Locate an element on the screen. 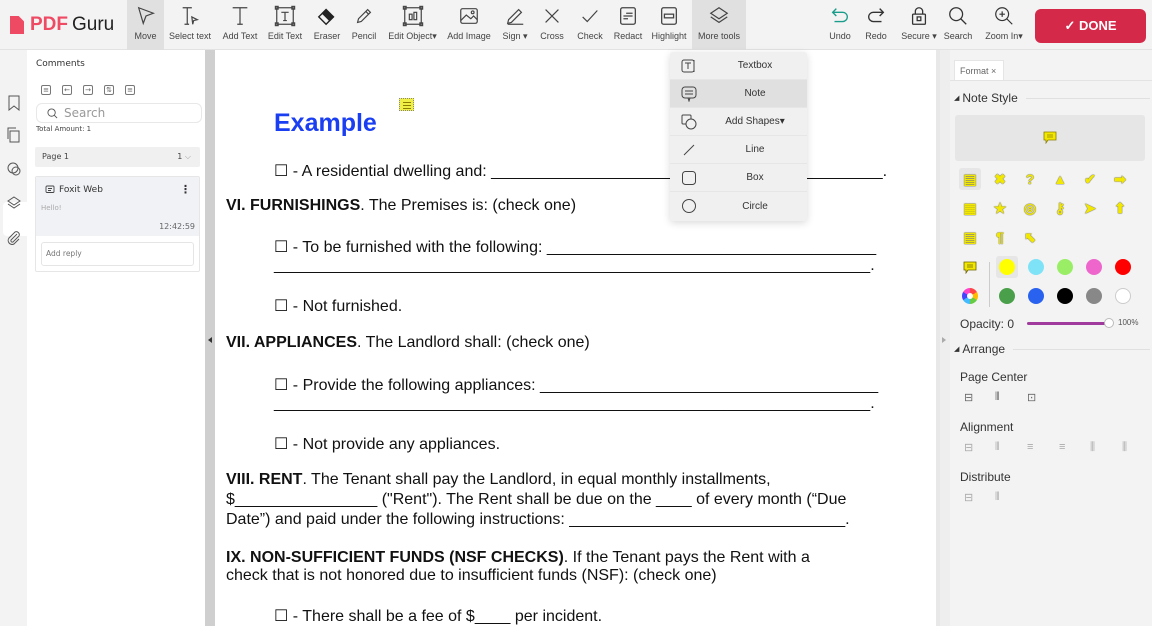 This screenshot has width=1152, height=626. opacity-slider is located at coordinates (1068, 323).